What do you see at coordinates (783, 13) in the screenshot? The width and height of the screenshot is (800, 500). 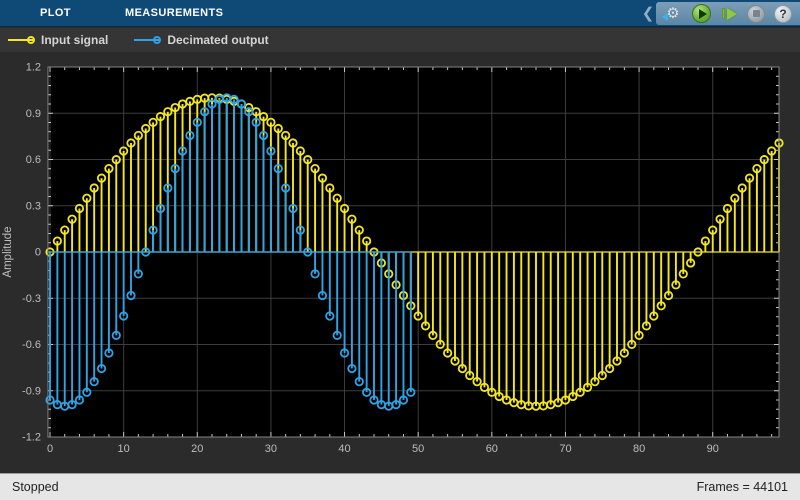 I see `help-button: ?` at bounding box center [783, 13].